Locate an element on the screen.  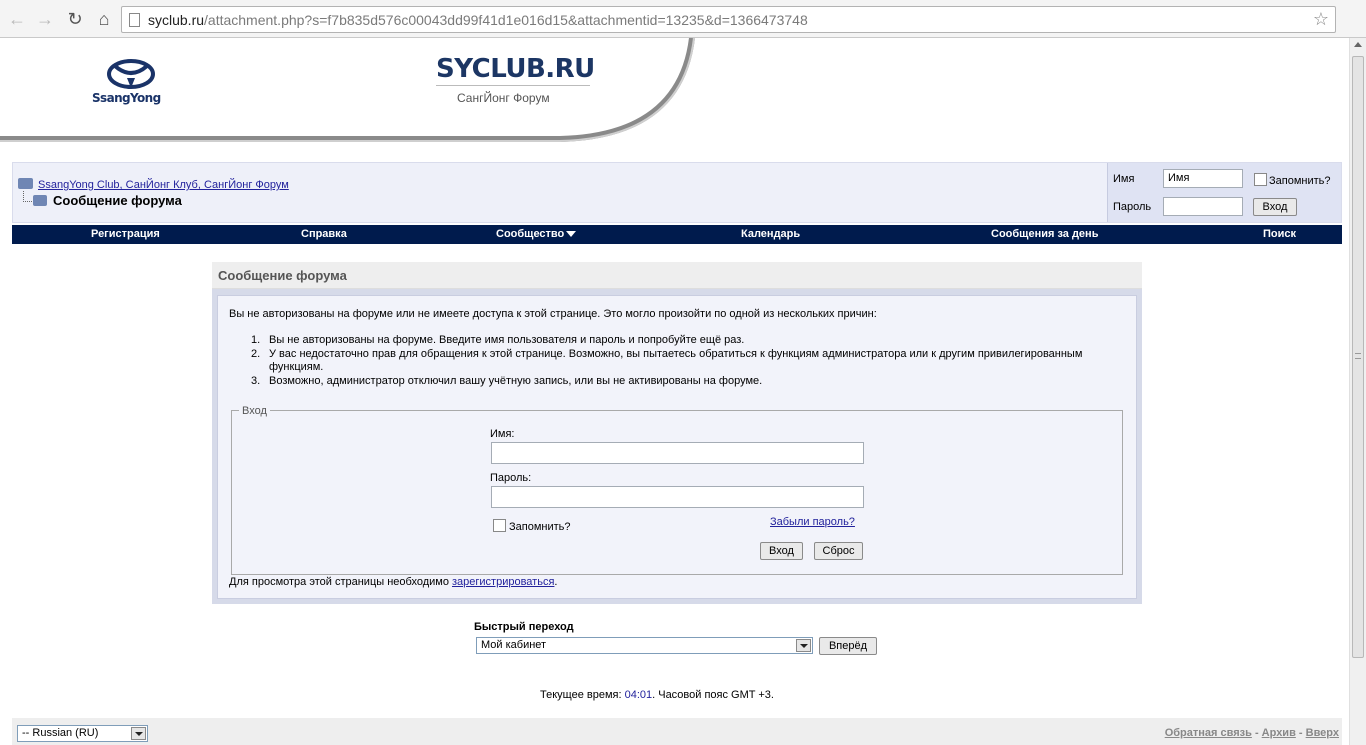
form-password-label: Пароль: is located at coordinates (511, 478).